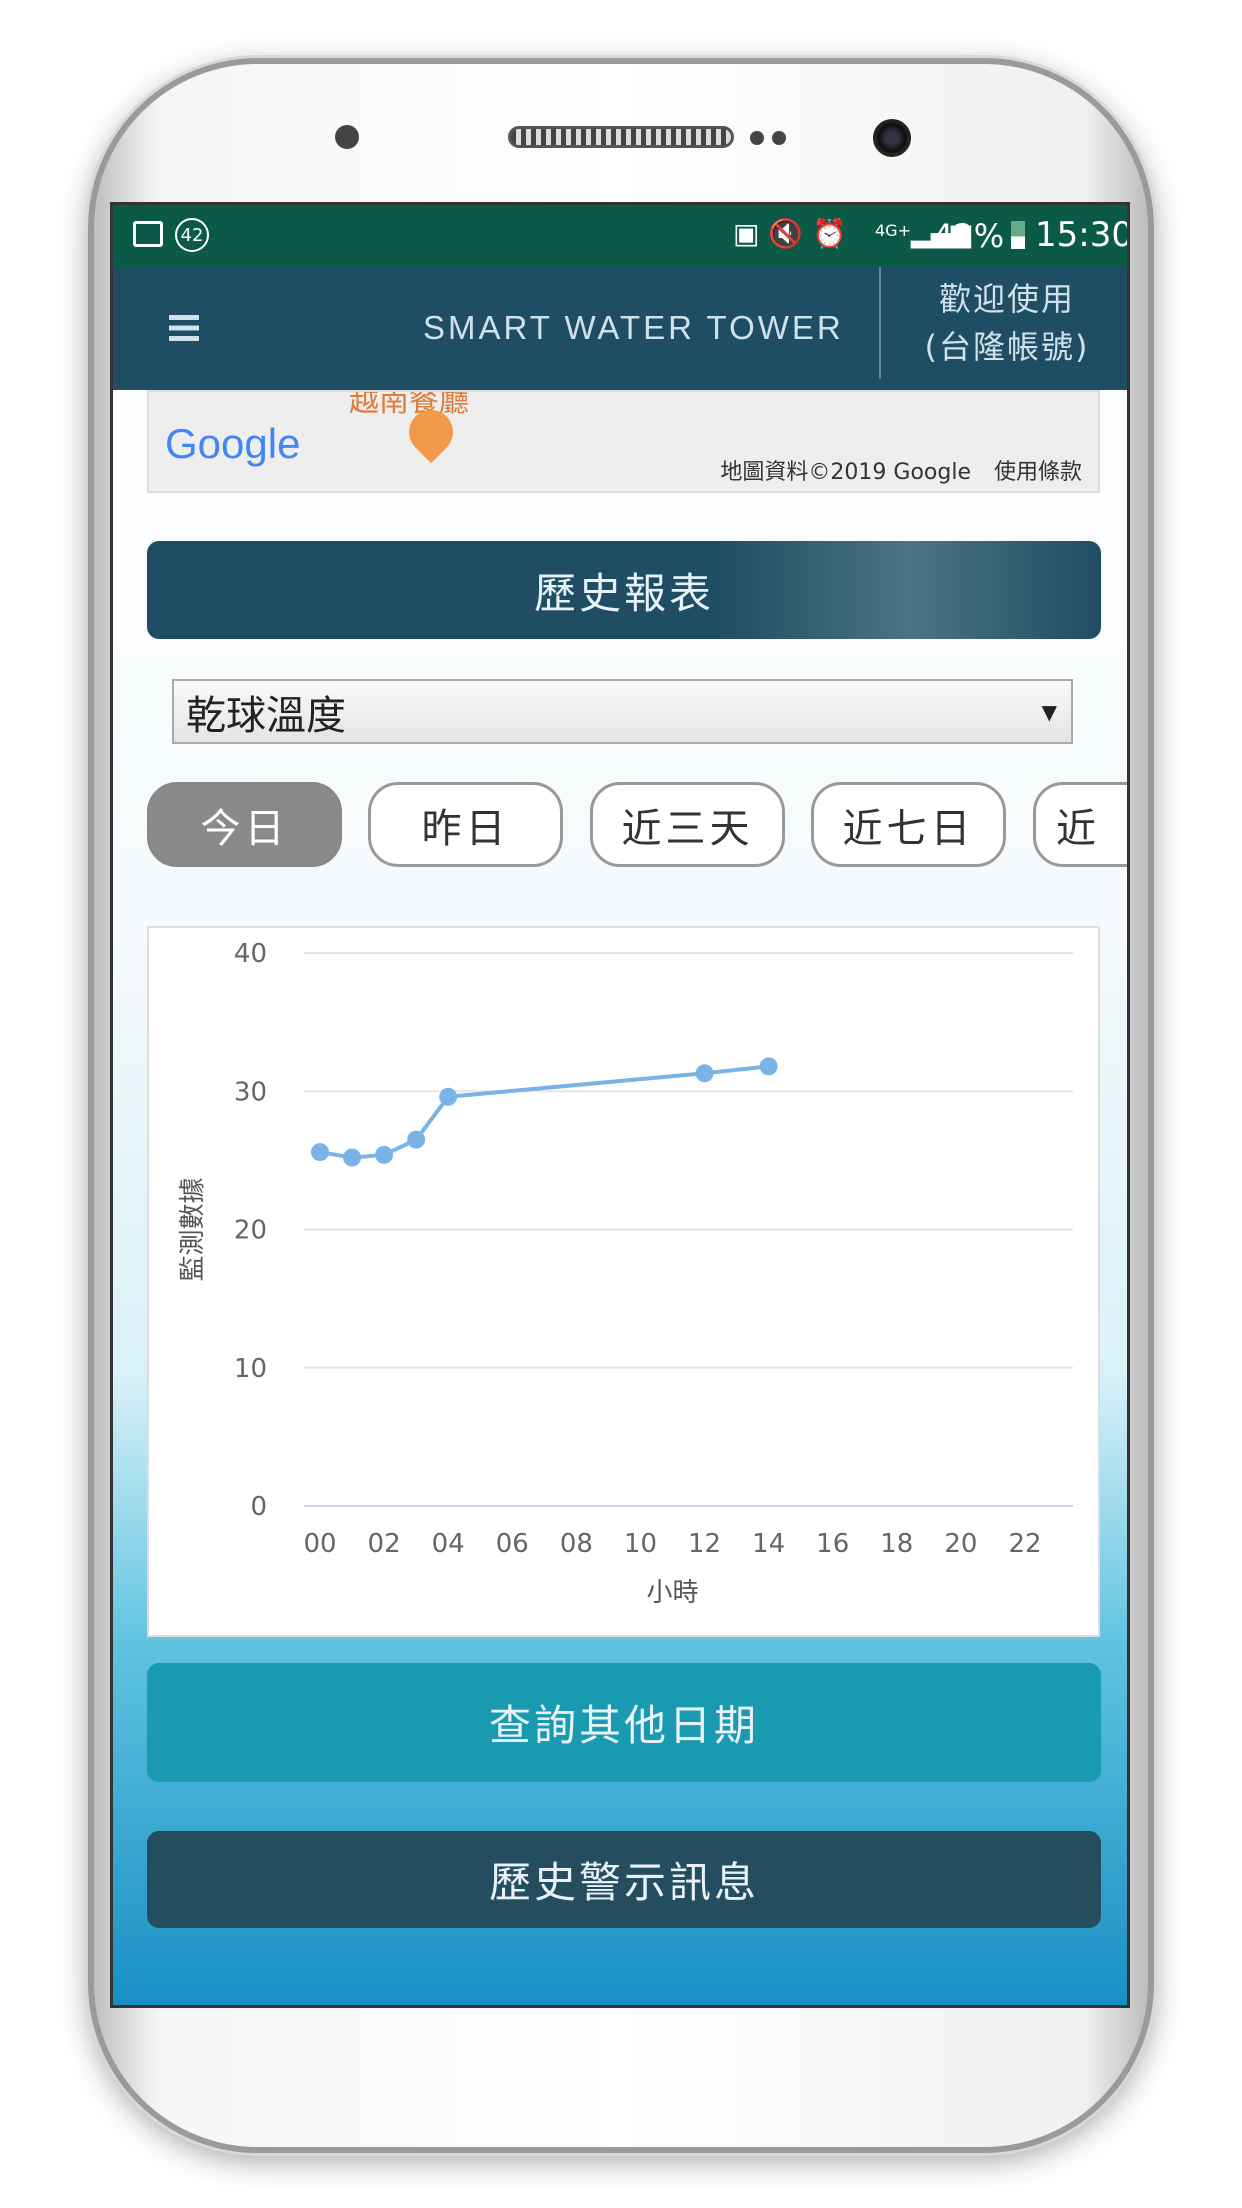 This screenshot has height=2208, width=1242. Describe the element at coordinates (768, 1544) in the screenshot. I see `x-tick-label: 14` at that location.